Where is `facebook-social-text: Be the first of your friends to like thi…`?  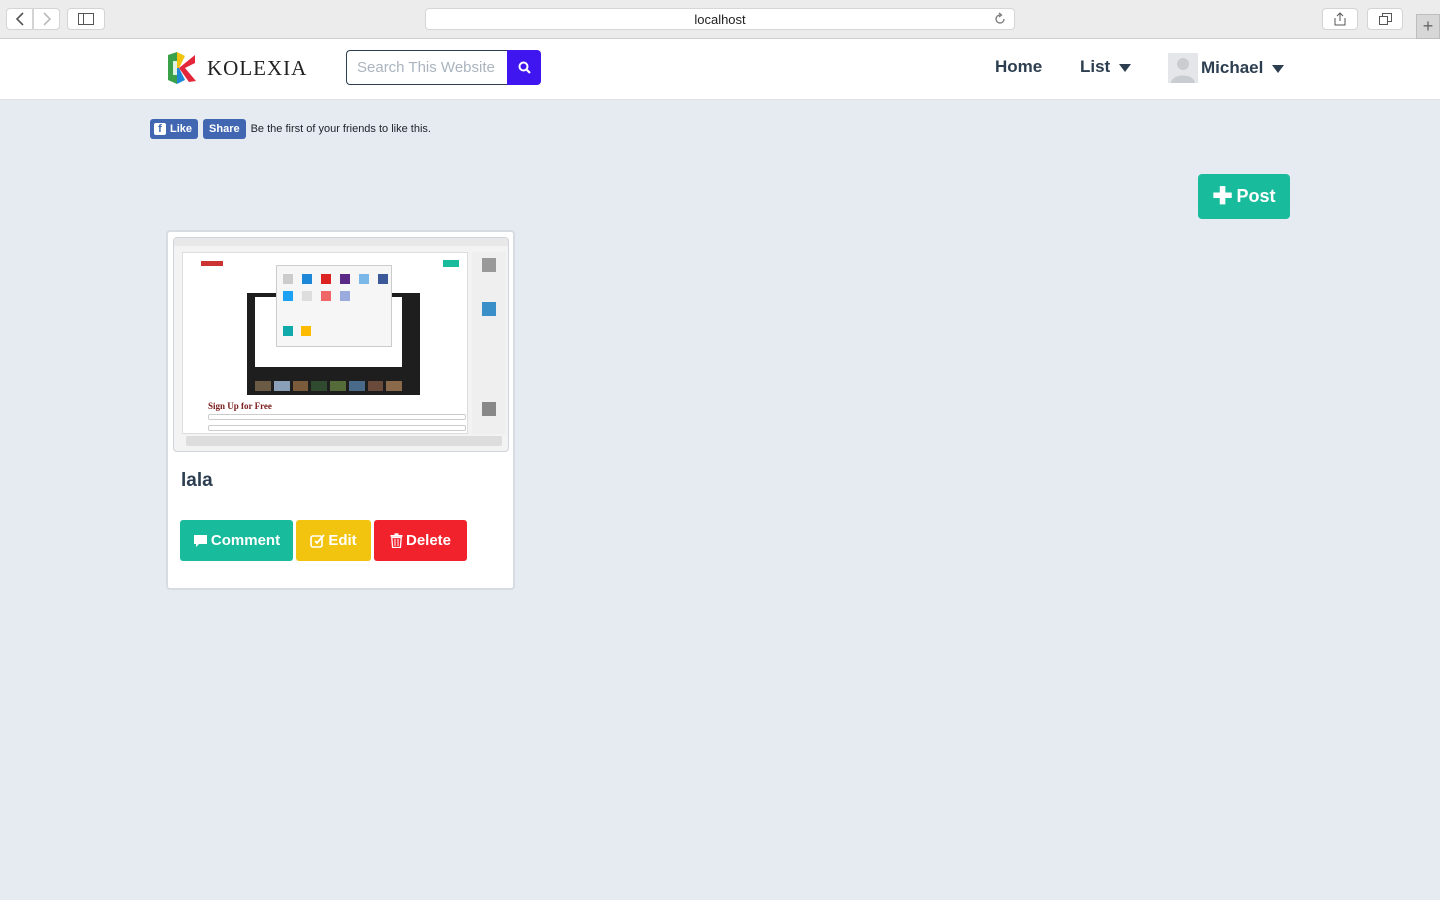
facebook-social-text: Be the first of your friends to like thi… is located at coordinates (340, 129).